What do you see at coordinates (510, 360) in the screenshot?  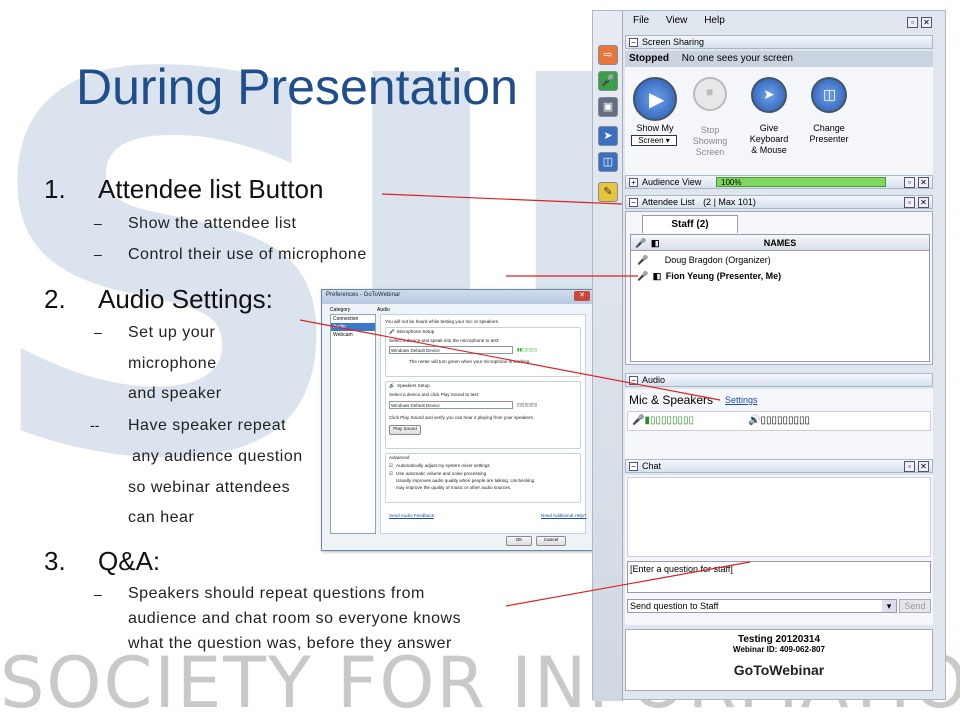 I see `arrow-settings` at bounding box center [510, 360].